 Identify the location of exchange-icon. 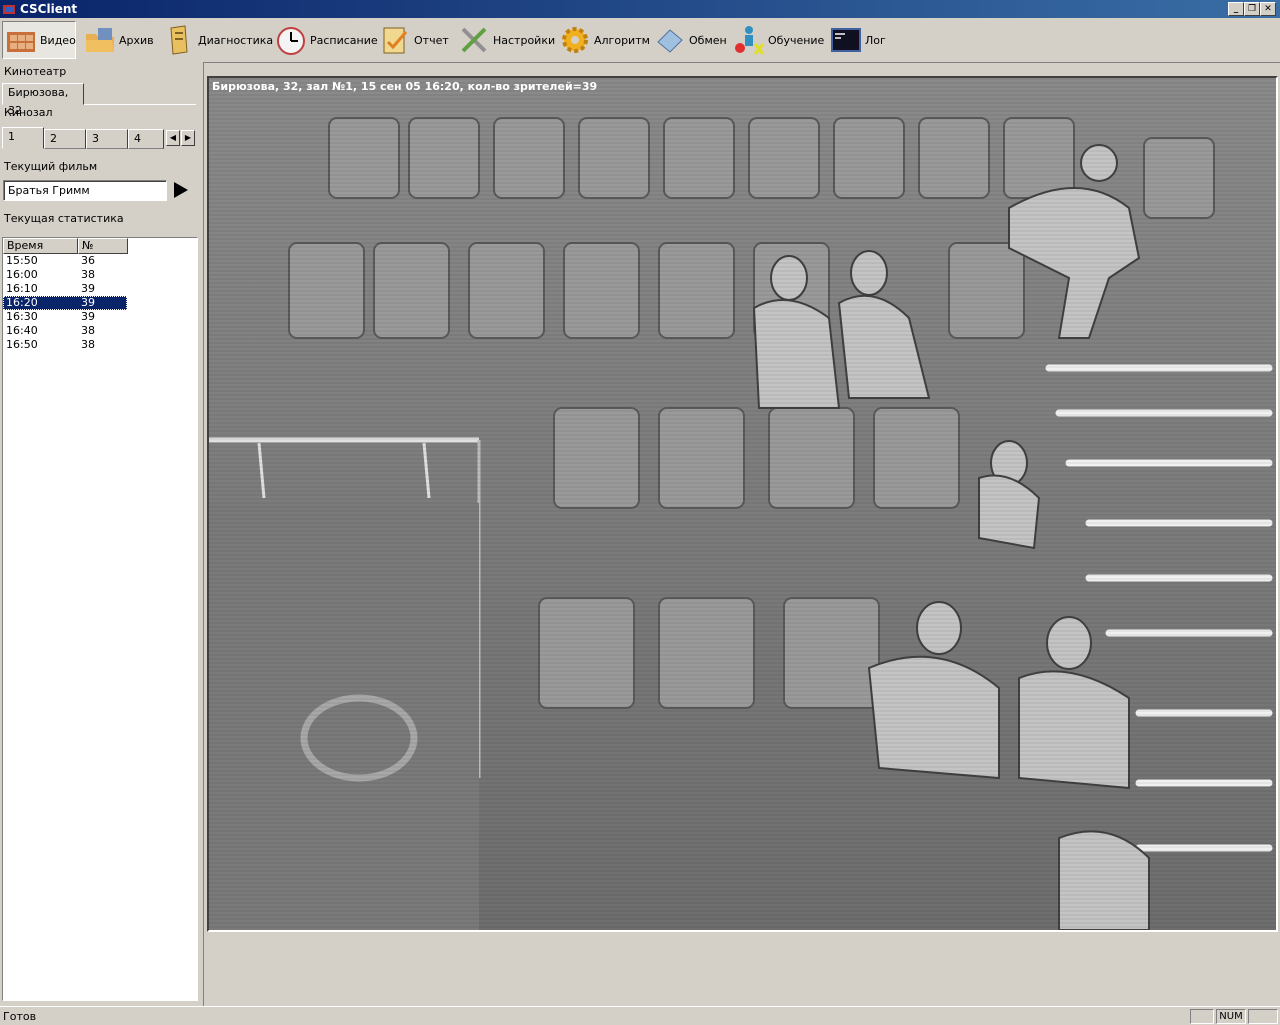
(670, 41).